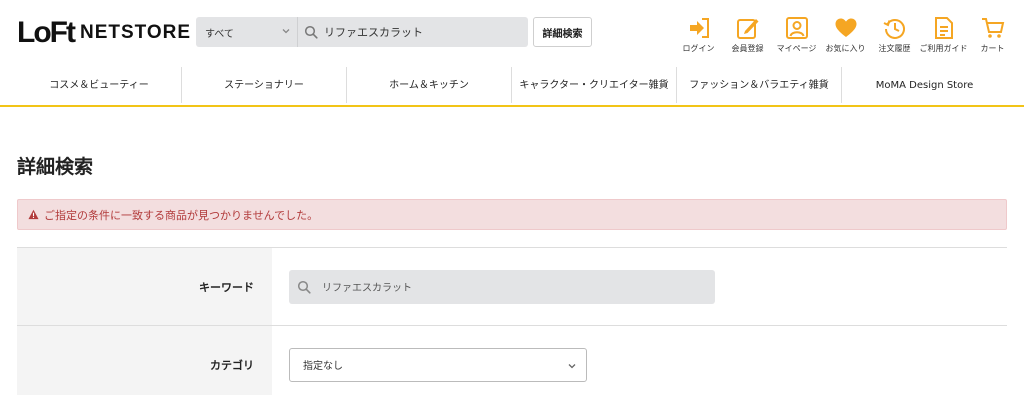 The image size is (1024, 395). I want to click on header-guide: ご利用ガイド, so click(943, 35).